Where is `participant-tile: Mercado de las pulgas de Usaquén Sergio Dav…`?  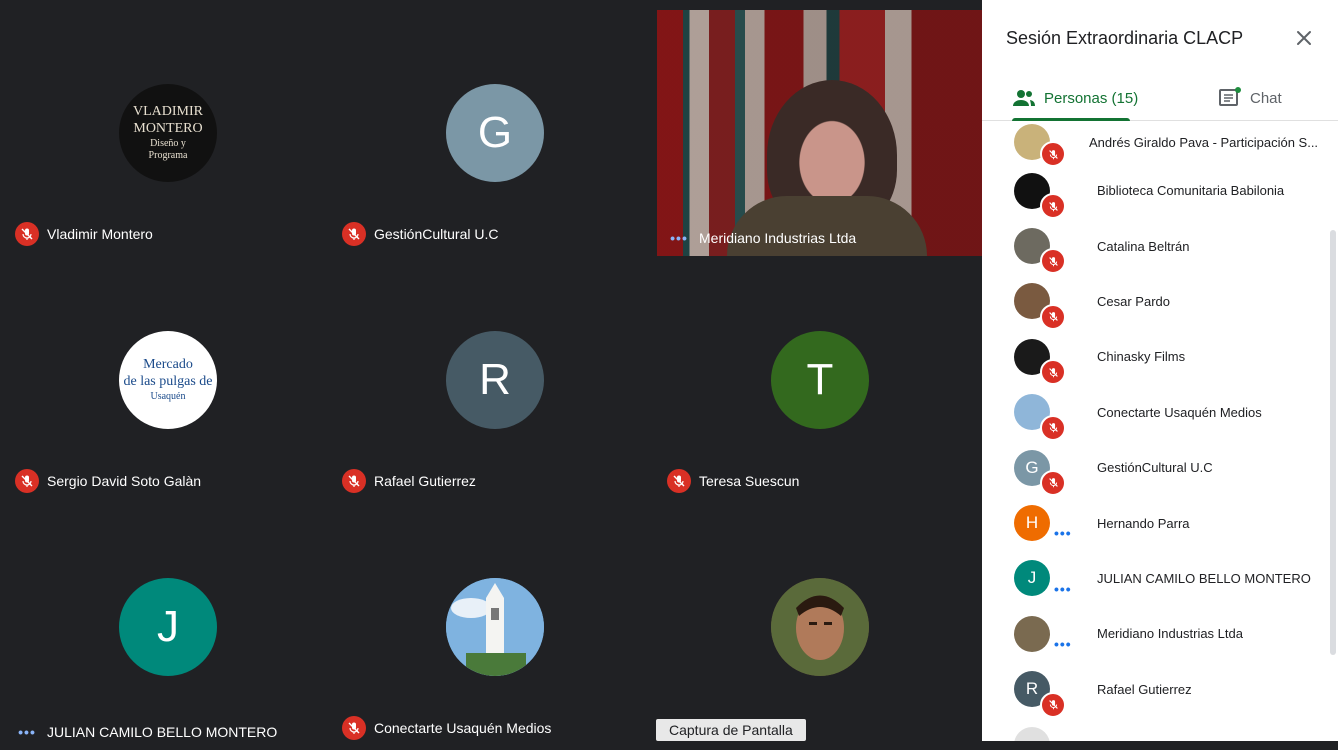 participant-tile: Mercado de las pulgas de Usaquén Sergio Dav… is located at coordinates (168, 380).